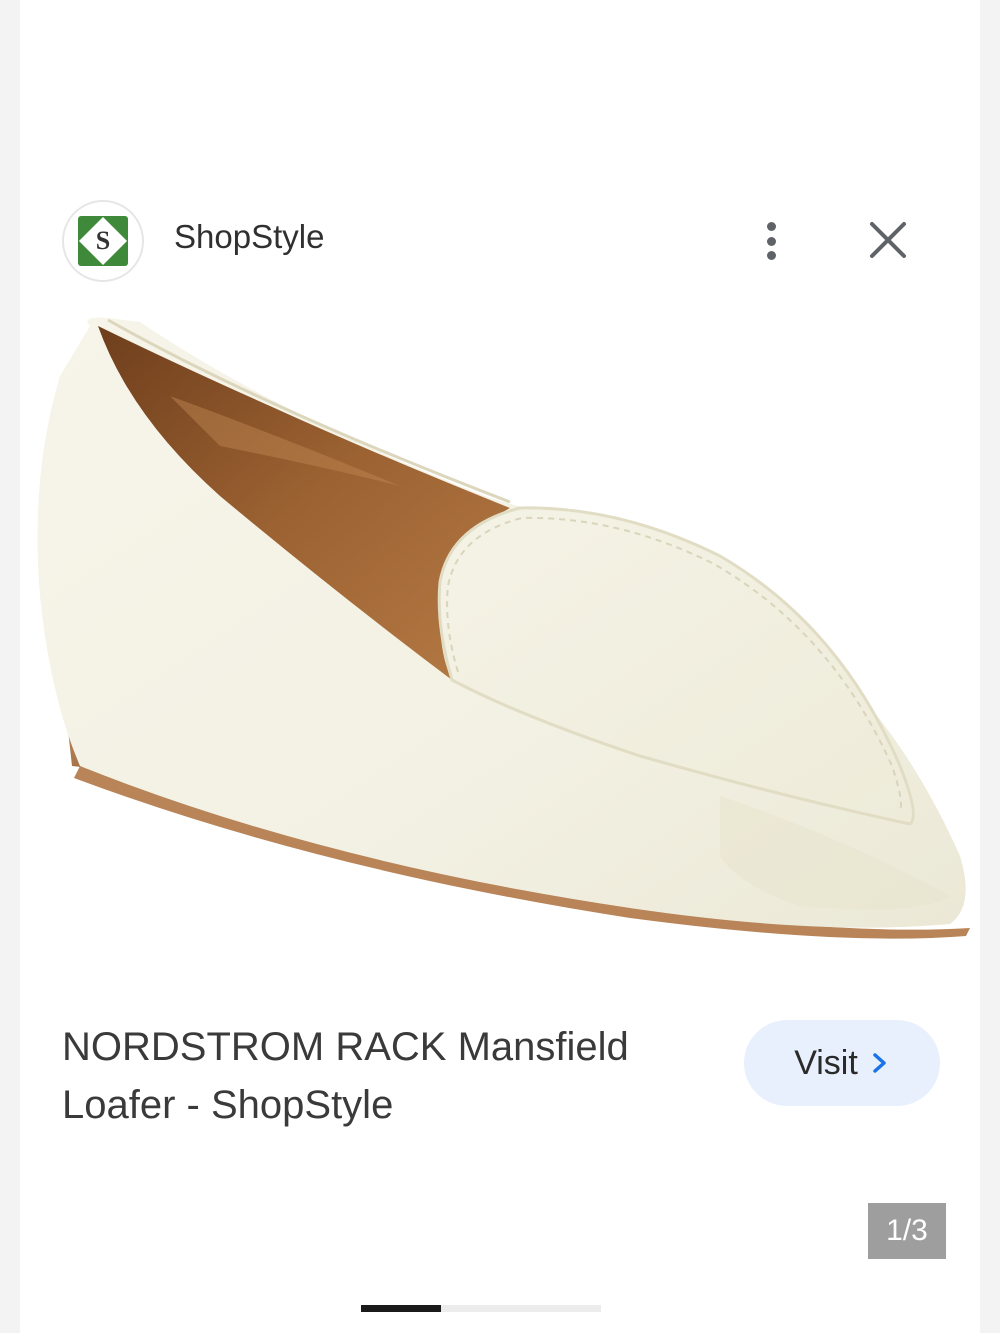 This screenshot has width=1000, height=1333. Describe the element at coordinates (771, 241) in the screenshot. I see `more-options-button` at that location.